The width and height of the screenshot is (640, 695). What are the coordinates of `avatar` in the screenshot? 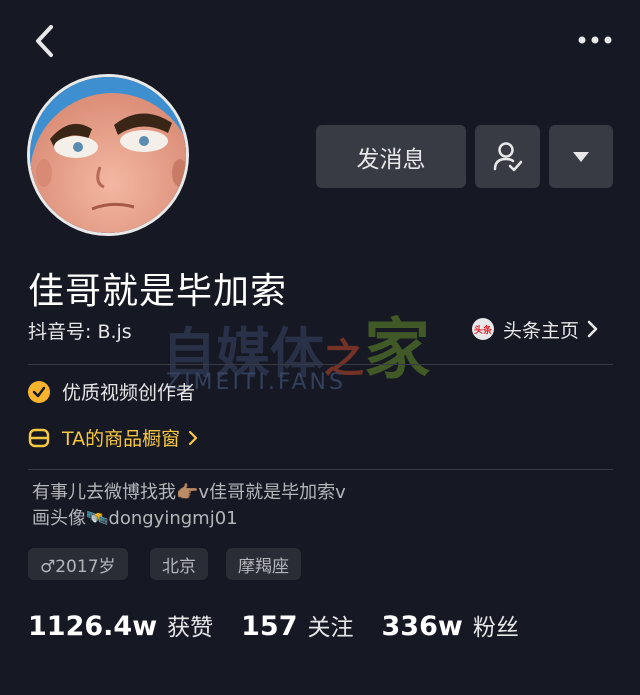 It's located at (108, 155).